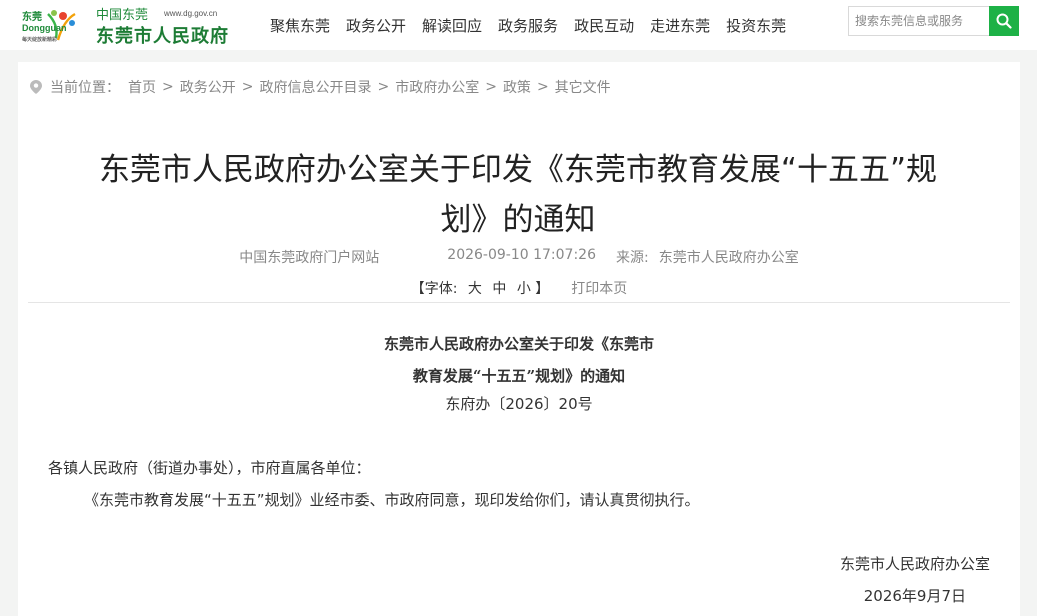 The width and height of the screenshot is (1037, 616). What do you see at coordinates (728, 258) in the screenshot?
I see `article-source: 东莞市人民政府办公室` at bounding box center [728, 258].